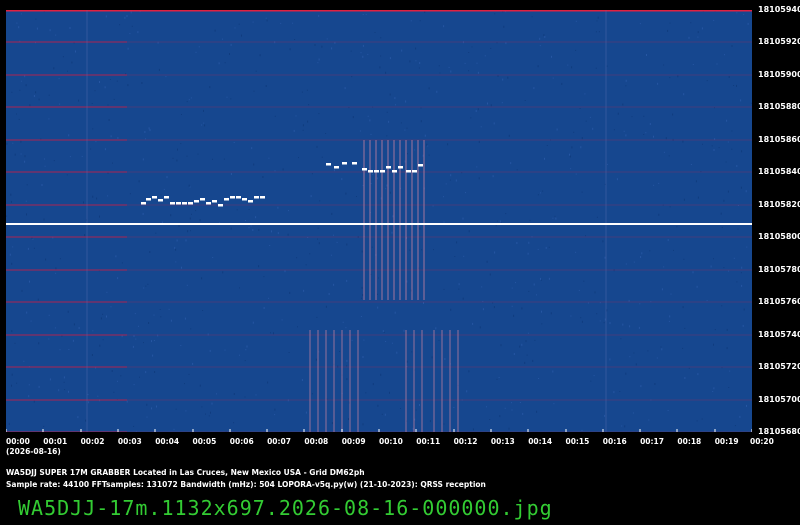 The image size is (800, 525). I want to click on time-tick-label: 00:16, so click(614, 441).